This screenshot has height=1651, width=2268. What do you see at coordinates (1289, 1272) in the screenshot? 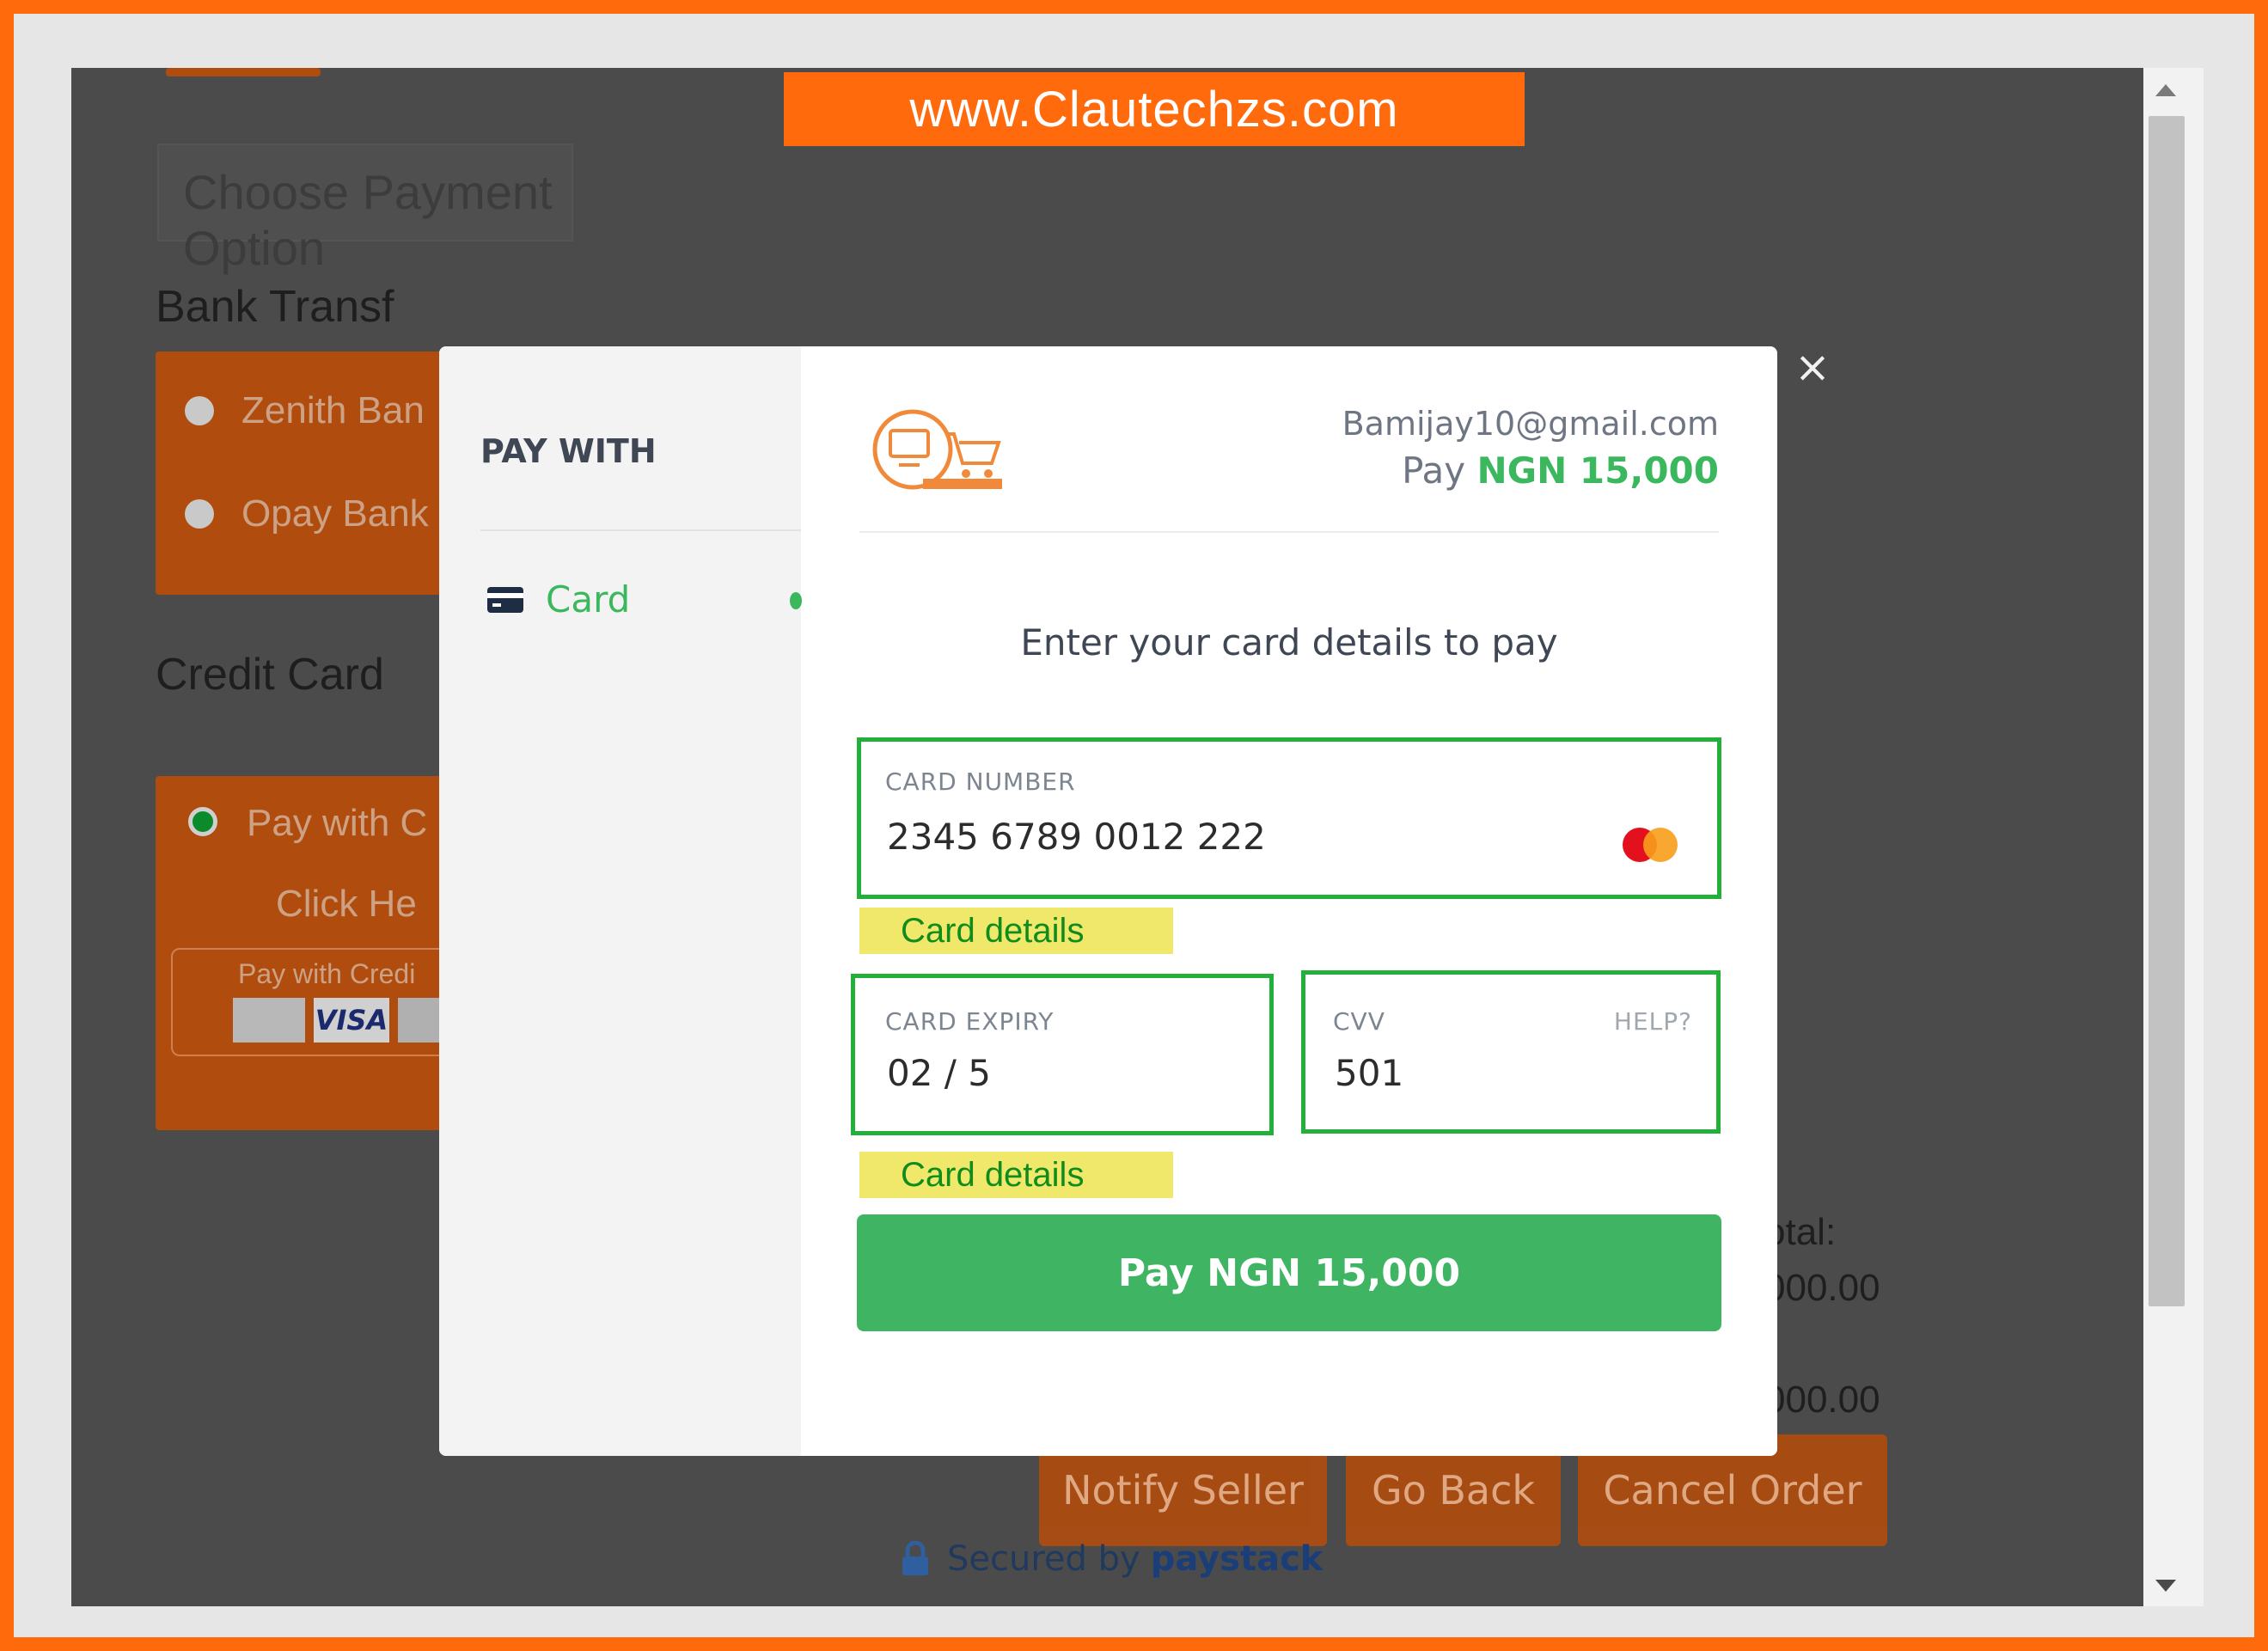
I see `pay-button: Pay NGN 15,000` at bounding box center [1289, 1272].